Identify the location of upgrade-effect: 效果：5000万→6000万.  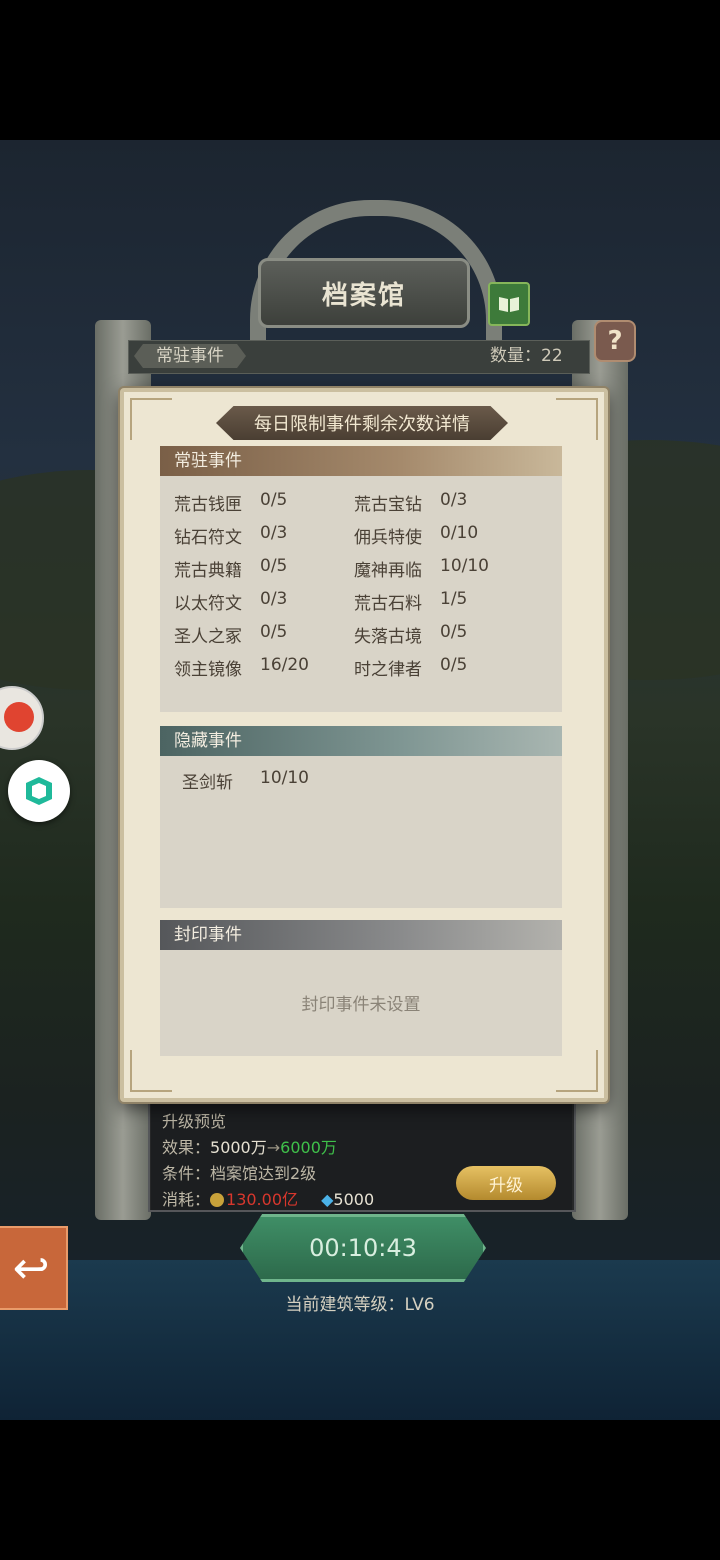
(249, 1146).